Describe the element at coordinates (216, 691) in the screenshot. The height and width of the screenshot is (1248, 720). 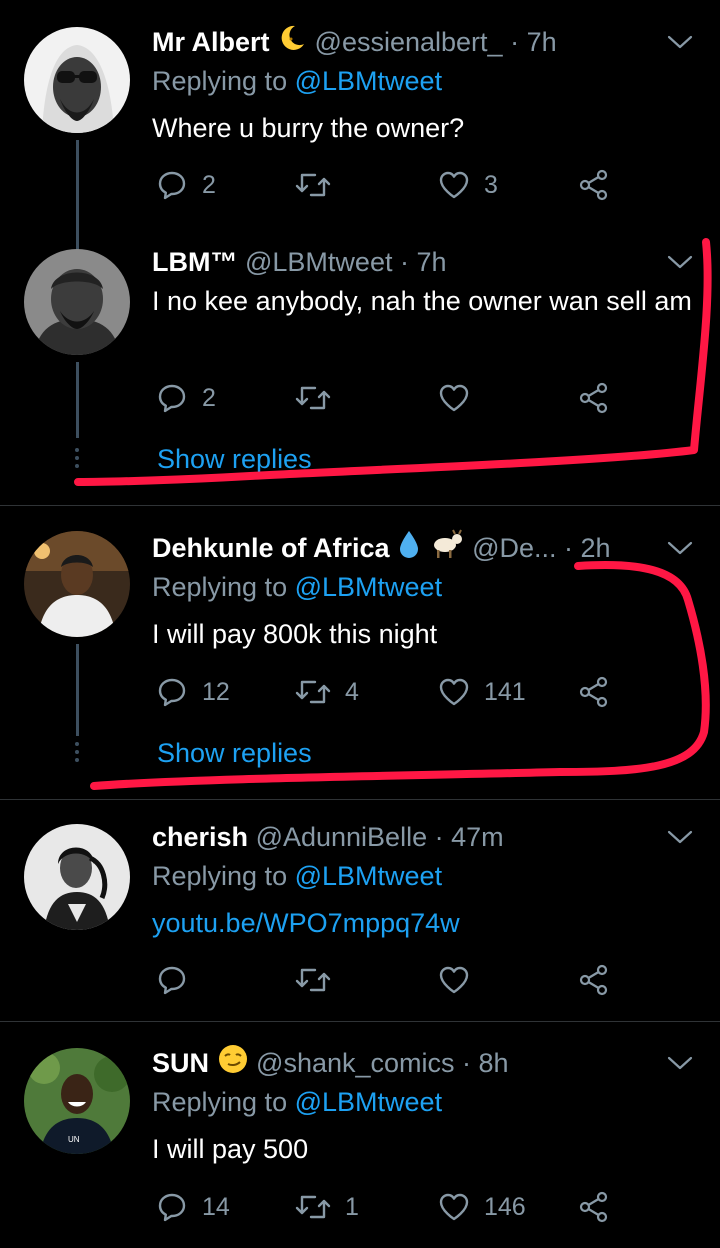
I see `reply-count: 12` at that location.